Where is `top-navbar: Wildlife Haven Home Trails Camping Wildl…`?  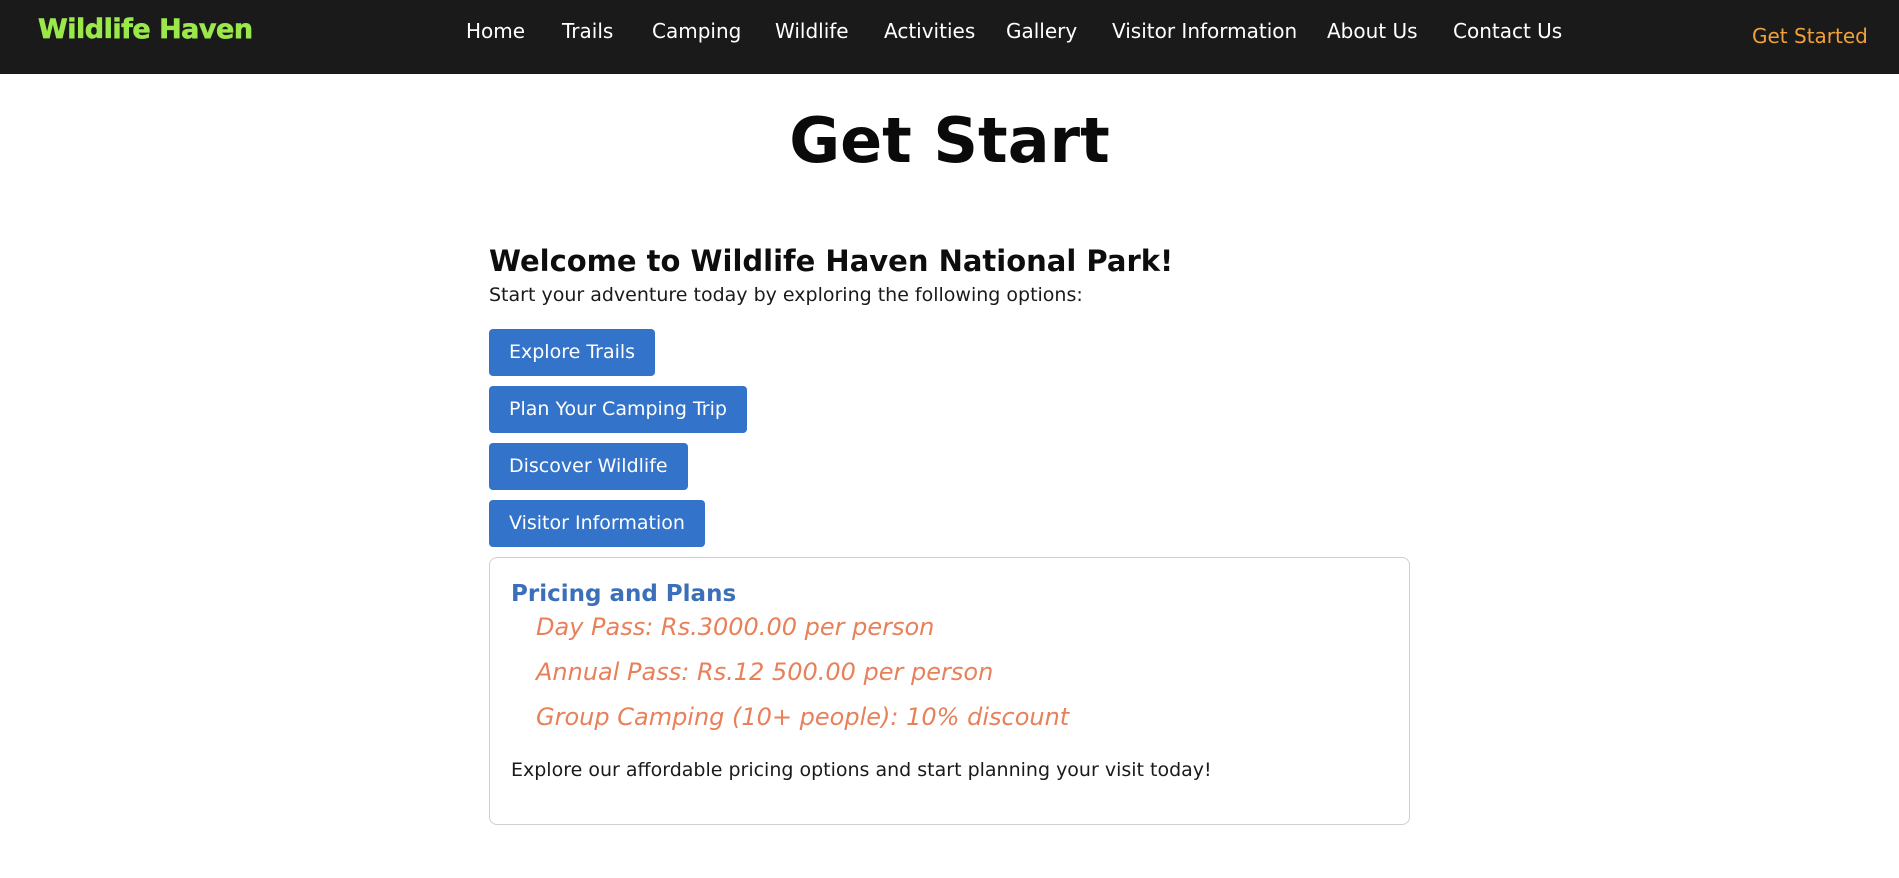
top-navbar: Wildlife Haven Home Trails Camping Wildl… is located at coordinates (949, 37).